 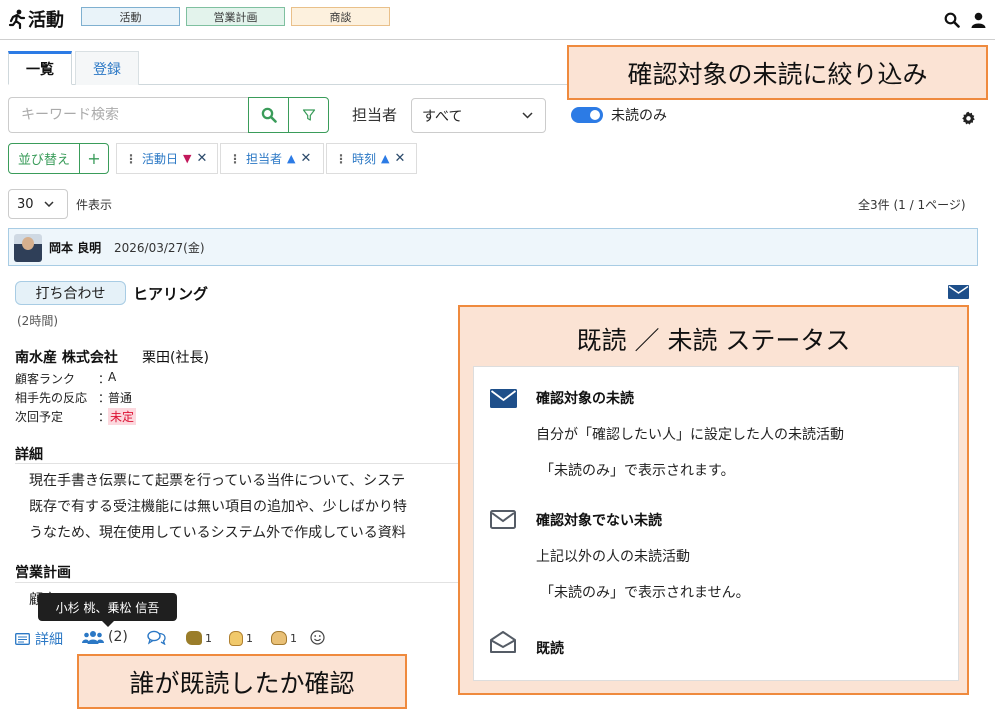 I want to click on keyword-search-input, so click(x=128, y=115).